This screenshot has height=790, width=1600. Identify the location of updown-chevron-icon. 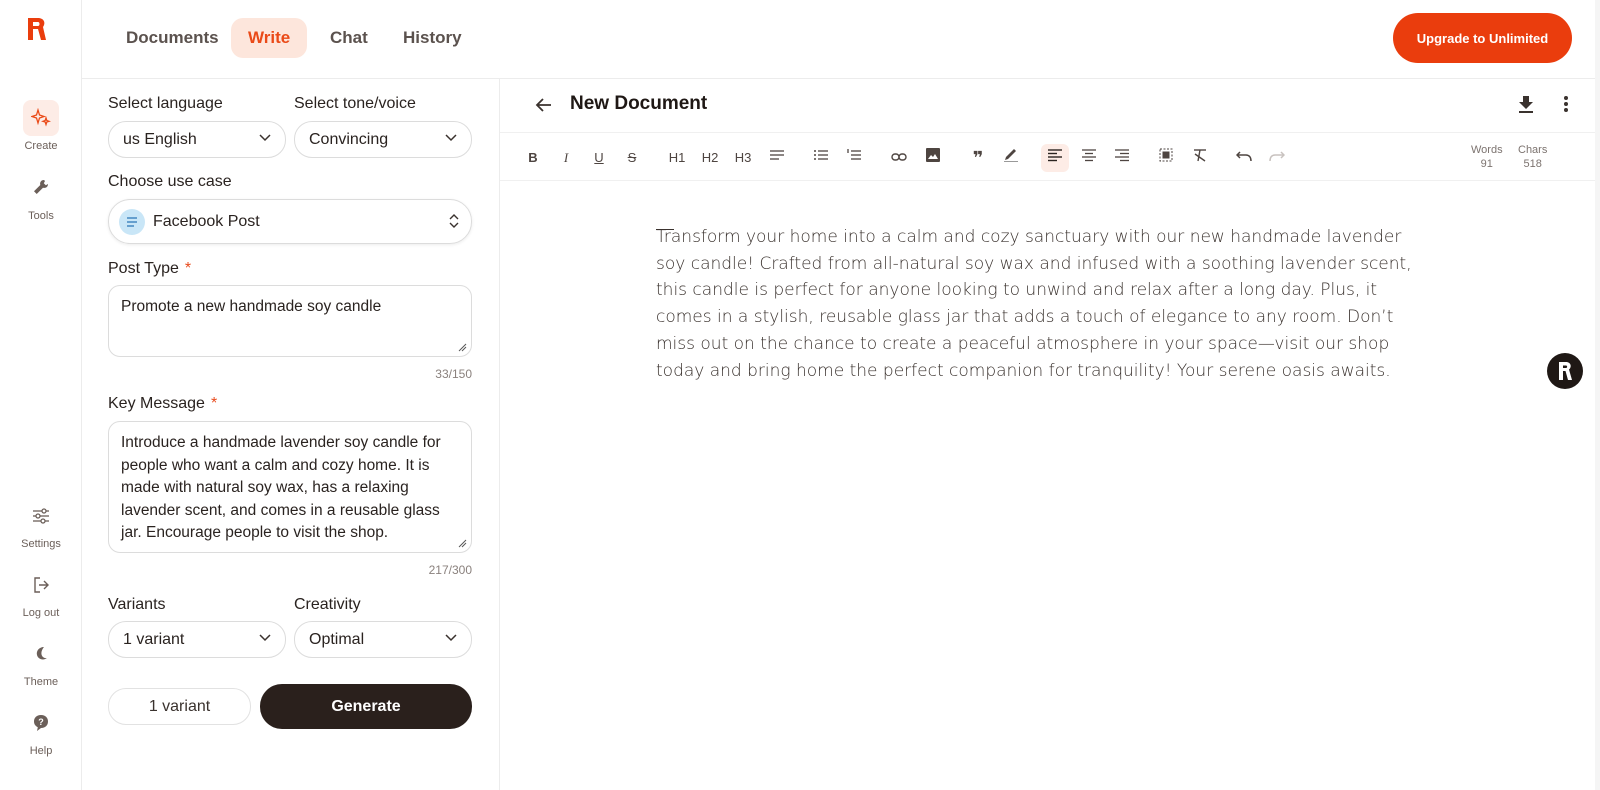
(454, 221).